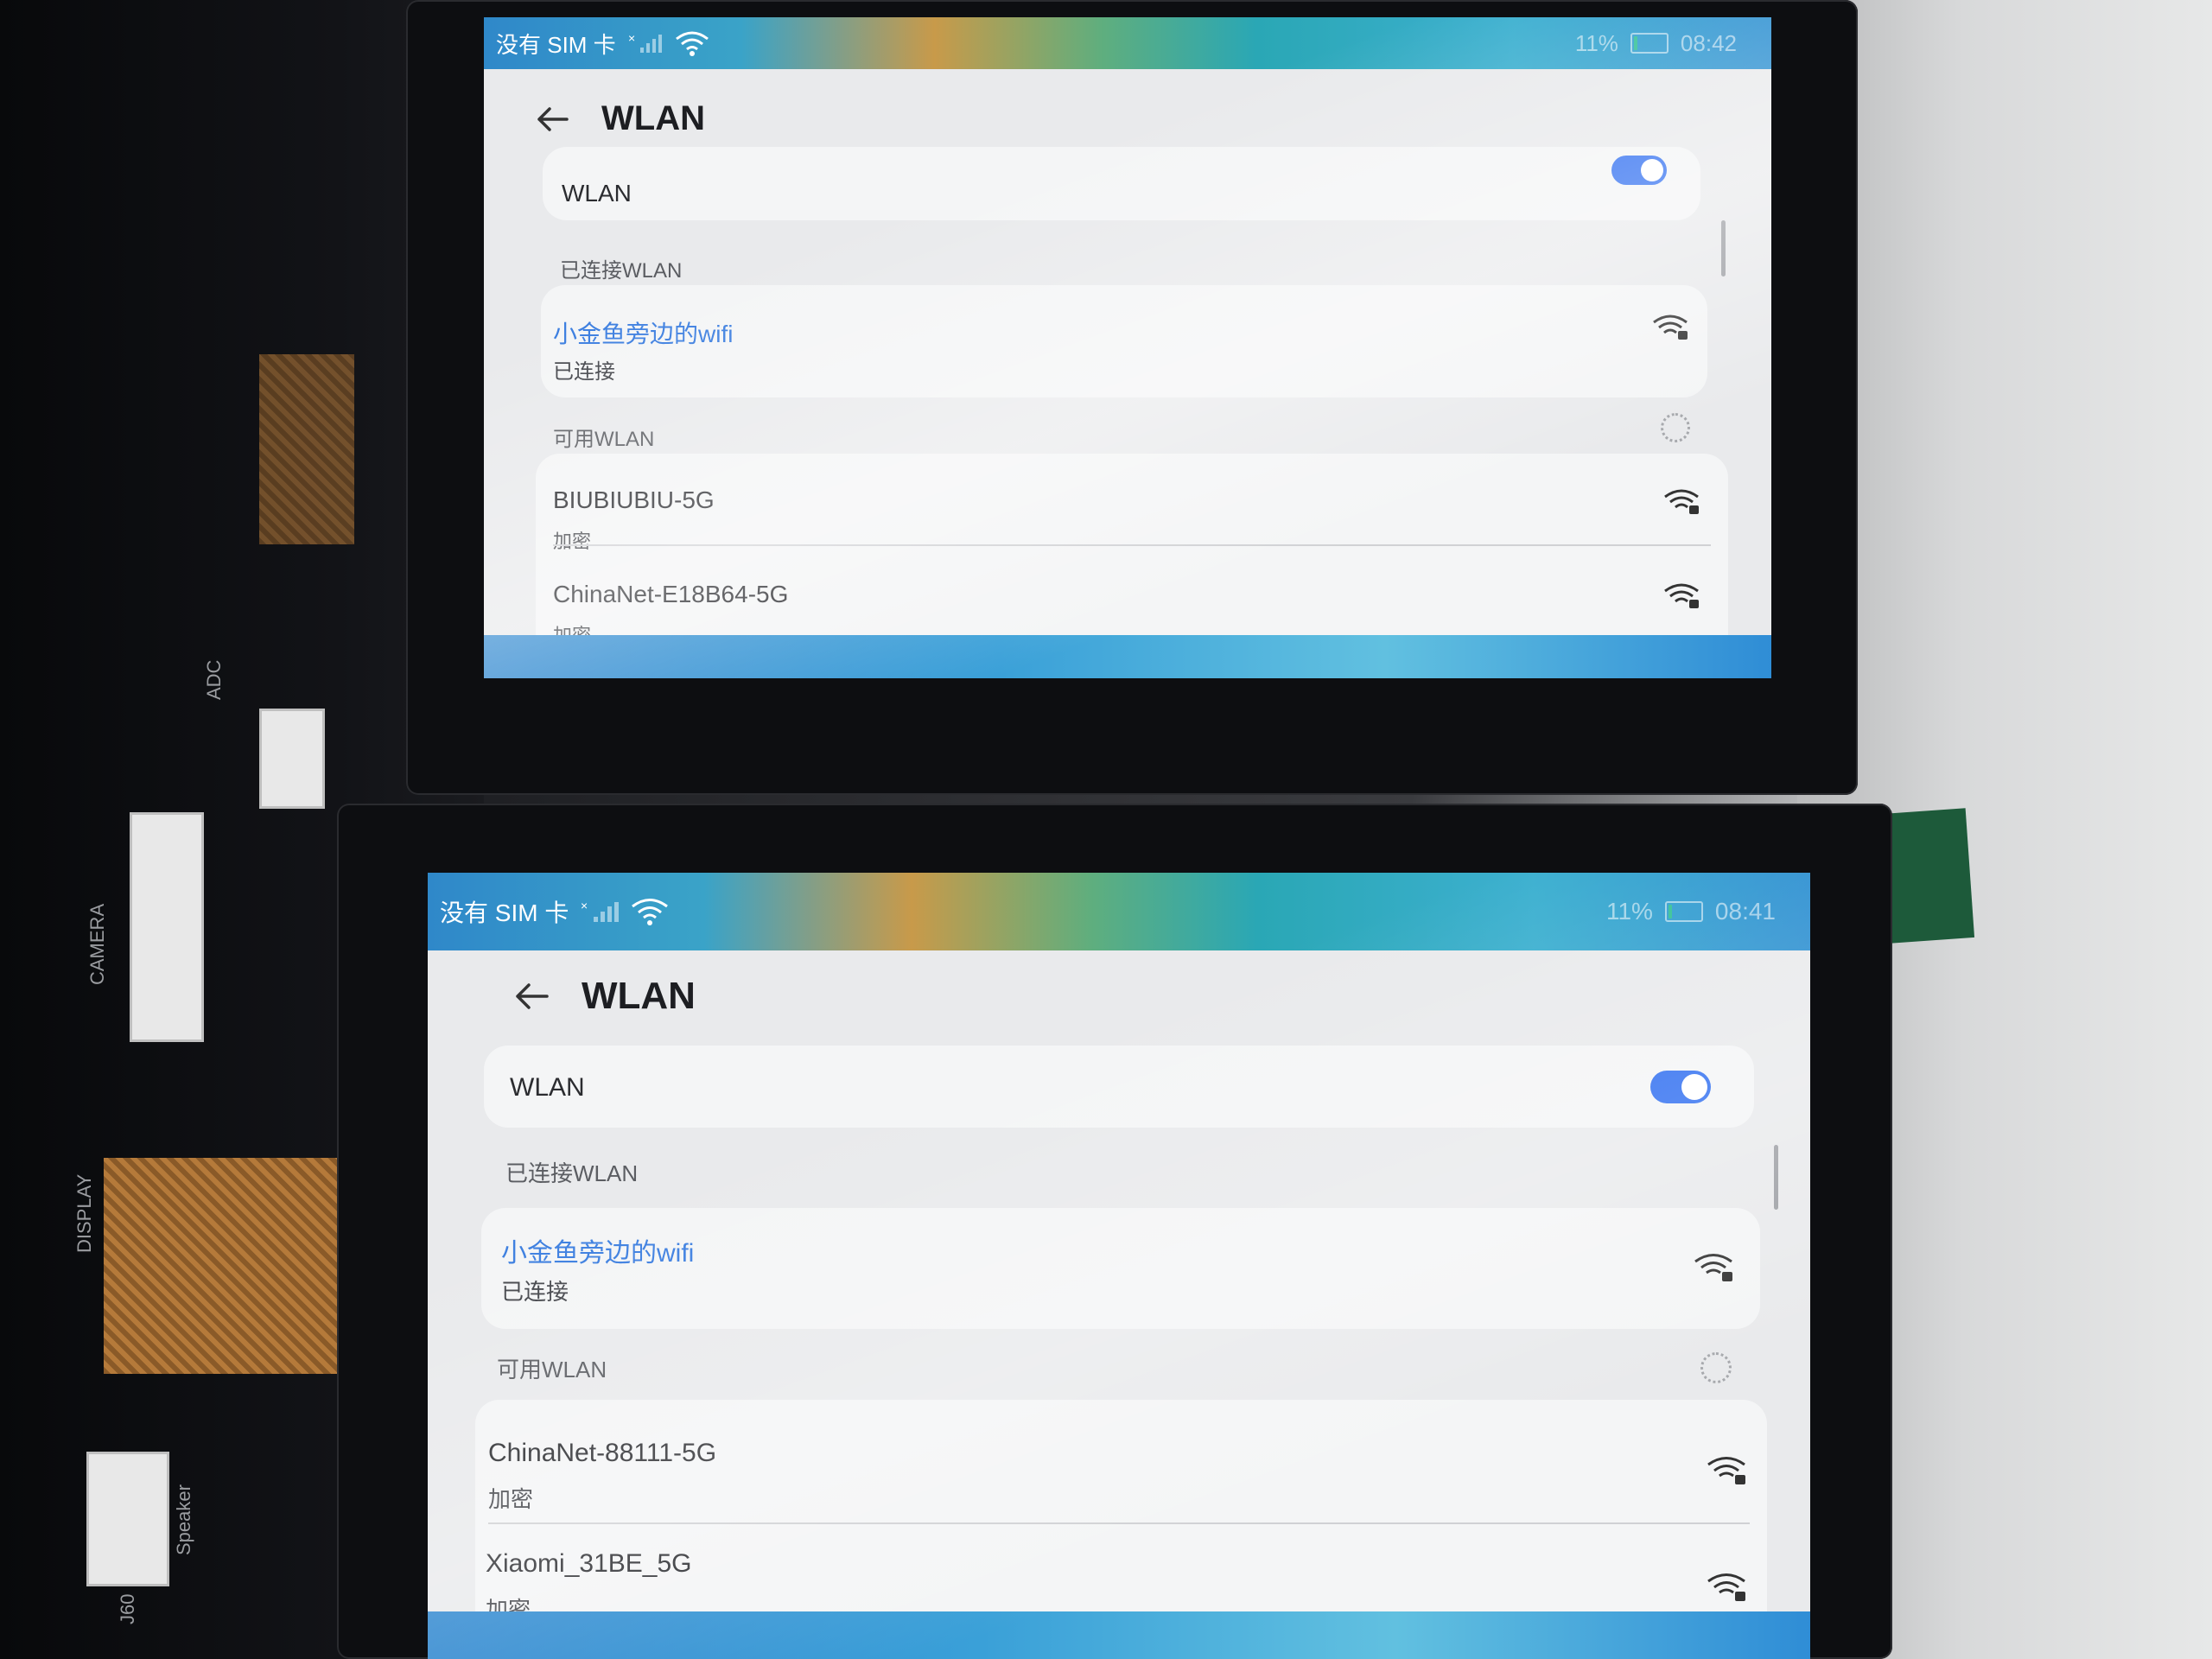 The image size is (2212, 1659). Describe the element at coordinates (1127, 43) in the screenshot. I see `status-bar: 没有 SIM 卡 × 11% 08:42` at that location.